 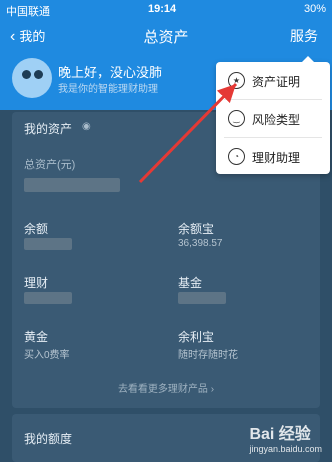 I want to click on baidu-watermark: Bai 经验 jingyan.baidu.com, so click(x=285, y=437).